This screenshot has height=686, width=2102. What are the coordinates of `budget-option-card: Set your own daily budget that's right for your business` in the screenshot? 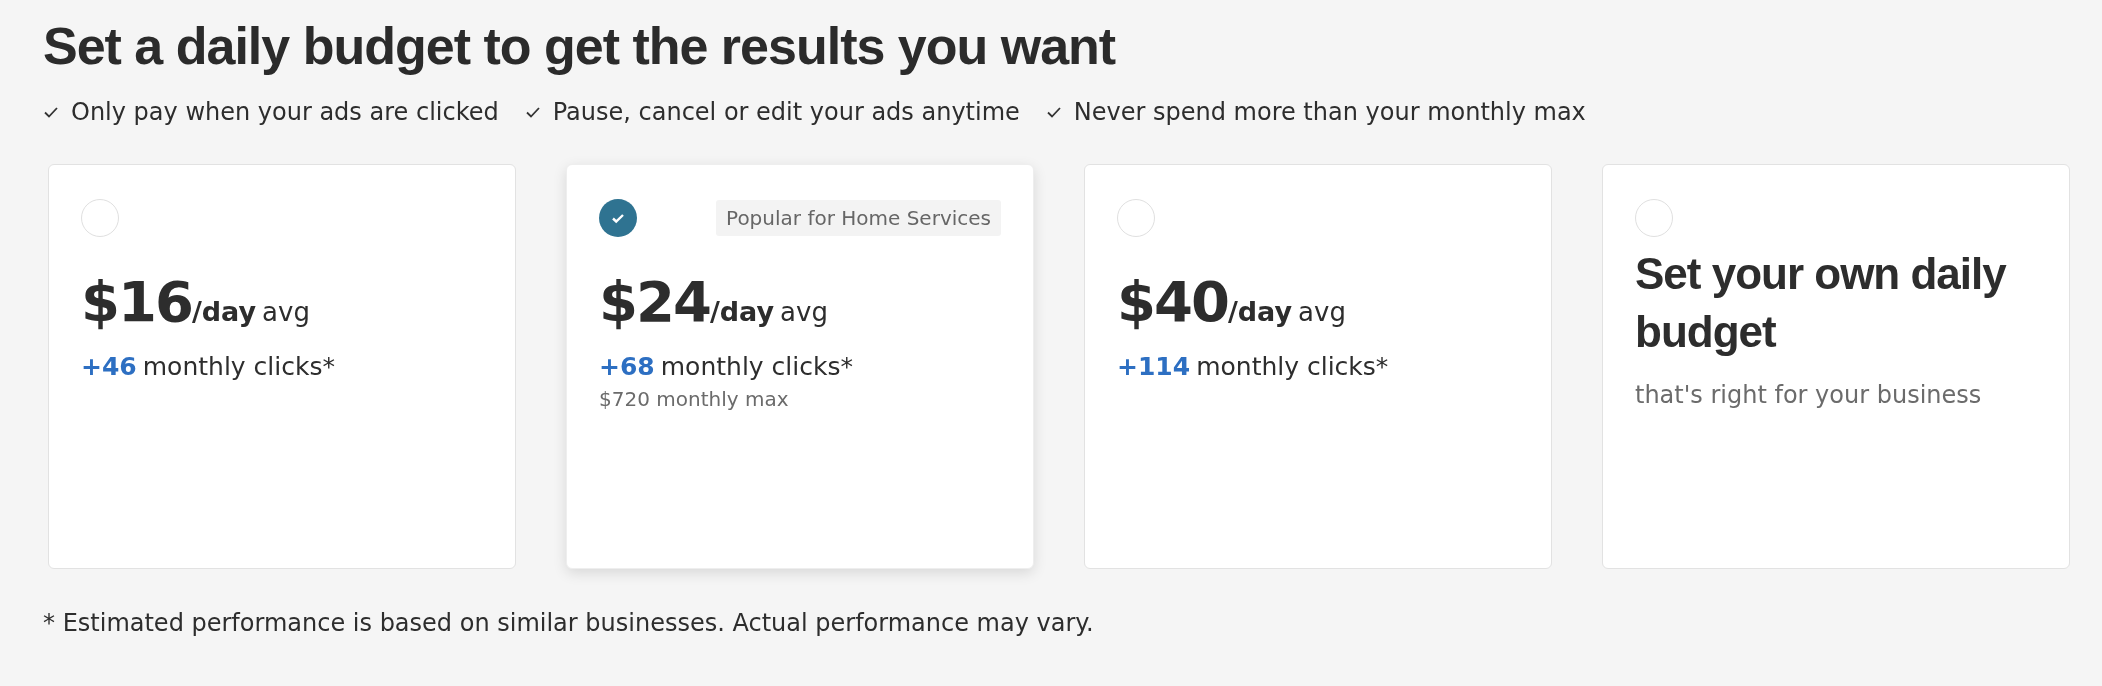 It's located at (1836, 366).